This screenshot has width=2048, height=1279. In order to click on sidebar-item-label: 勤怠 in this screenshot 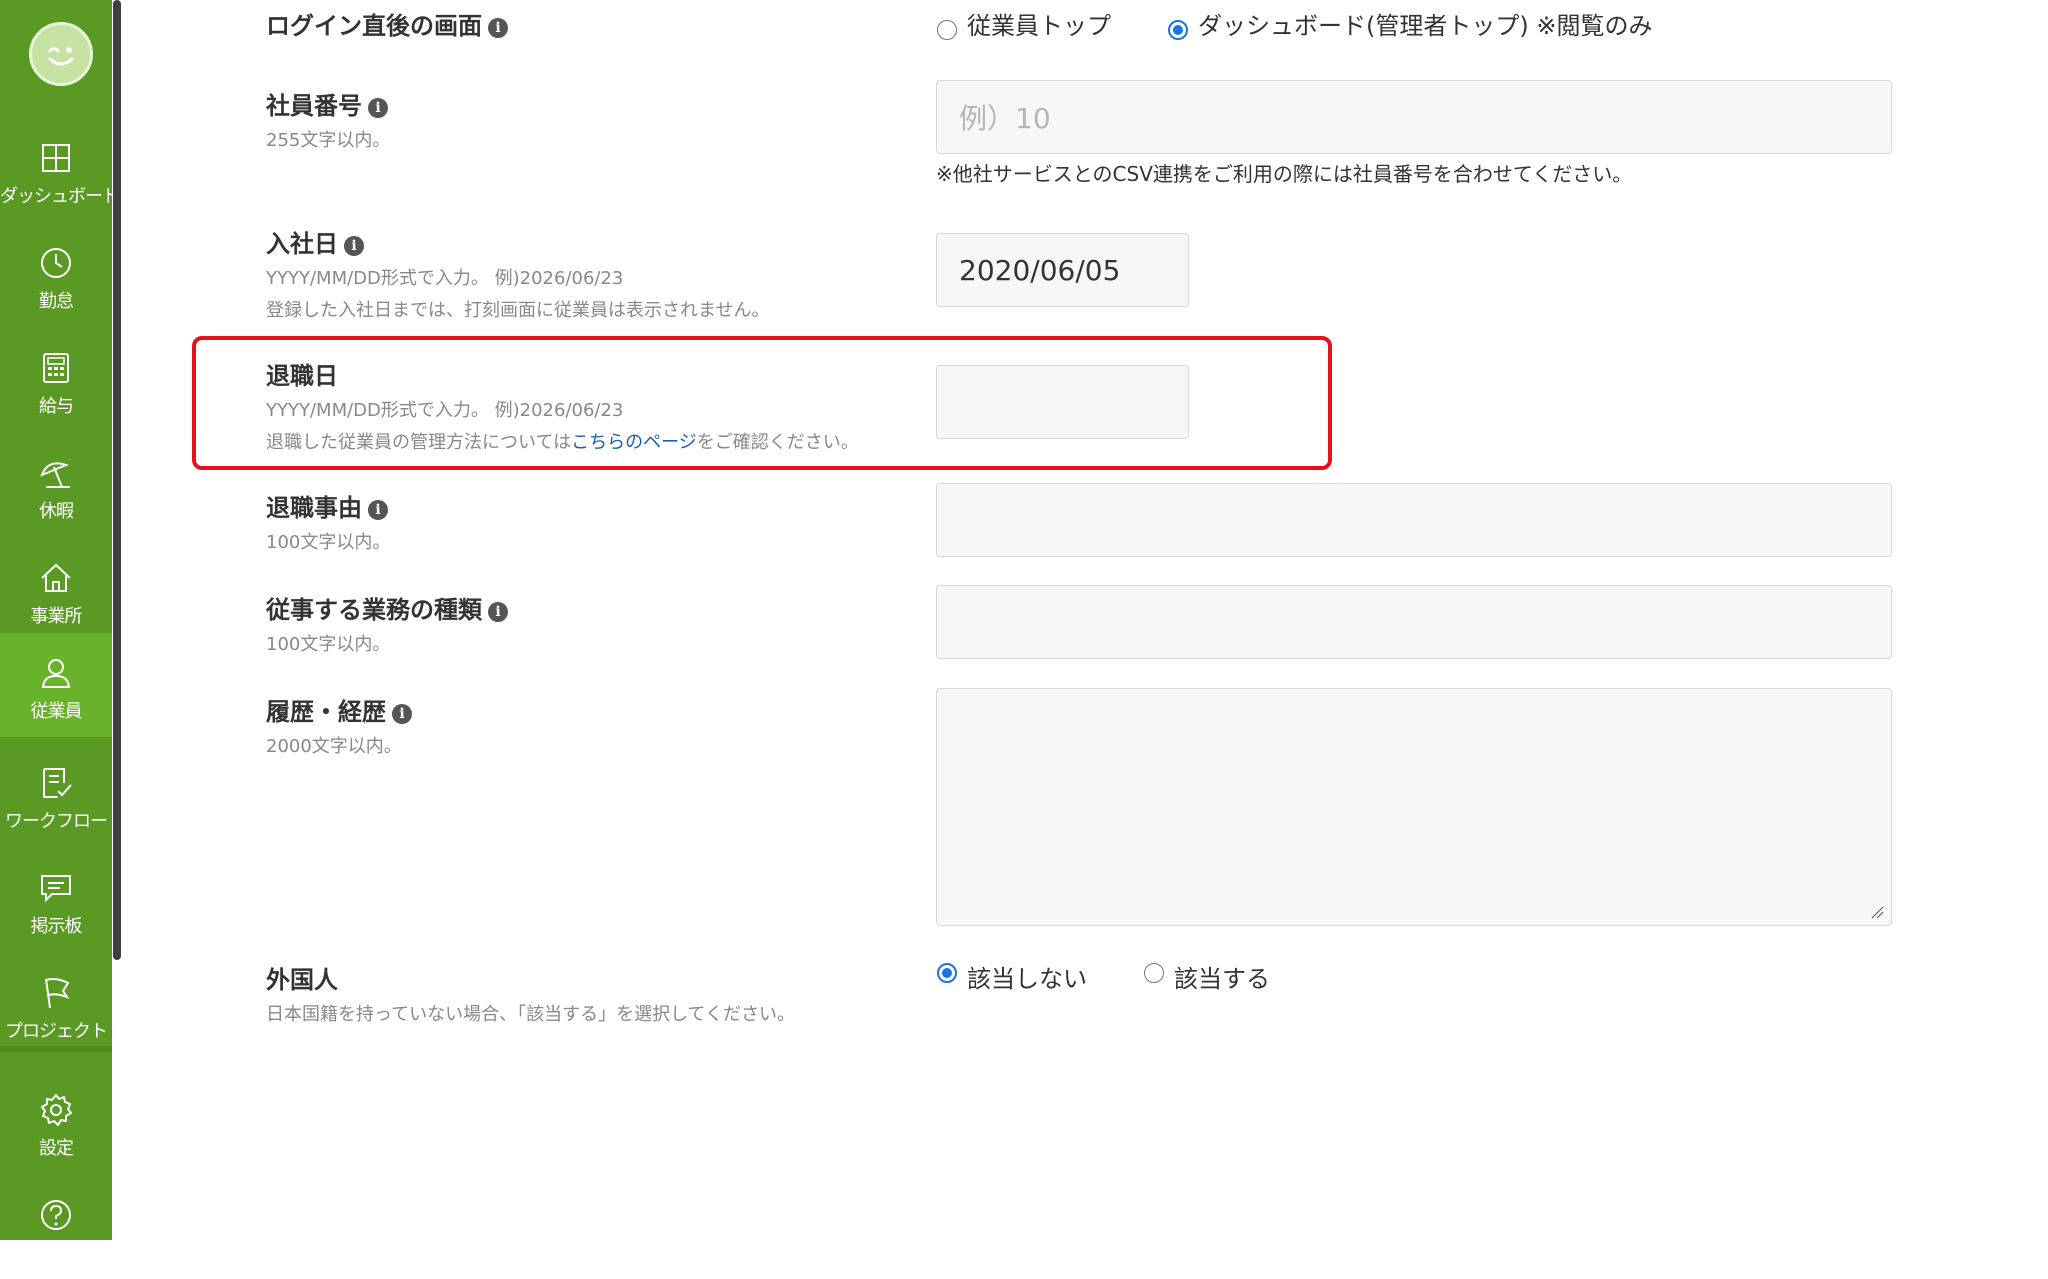, I will do `click(56, 301)`.